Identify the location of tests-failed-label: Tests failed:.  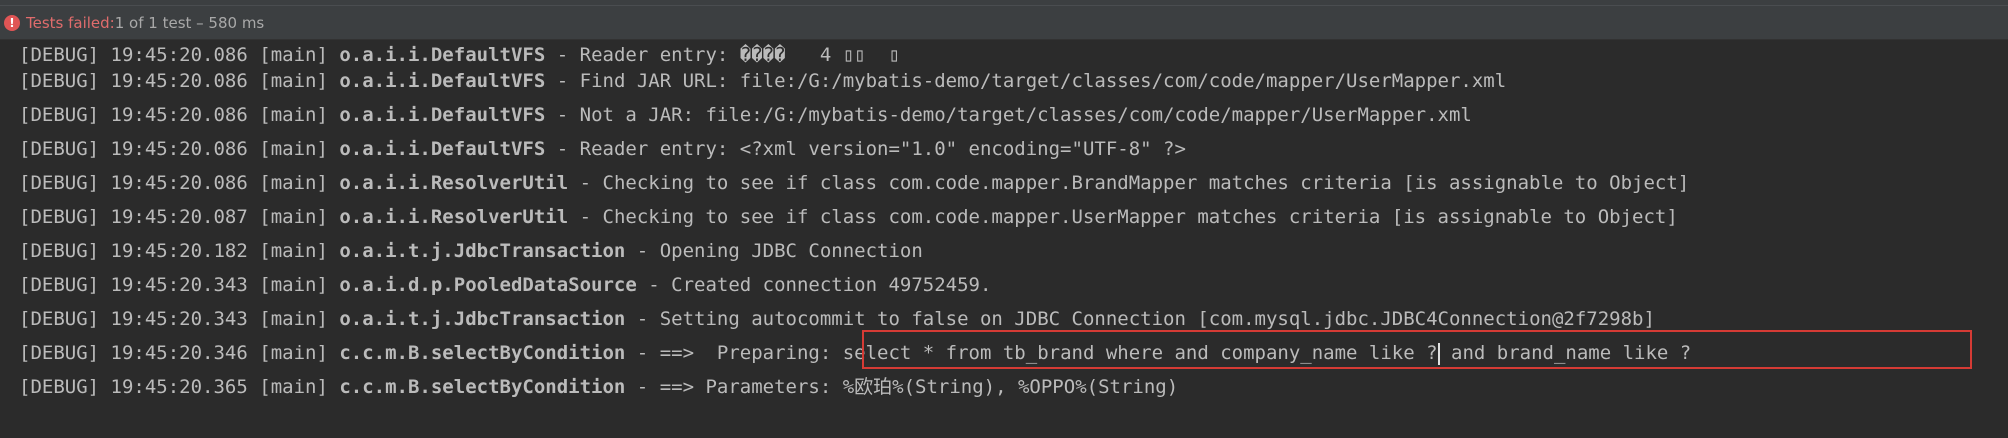
(70, 23).